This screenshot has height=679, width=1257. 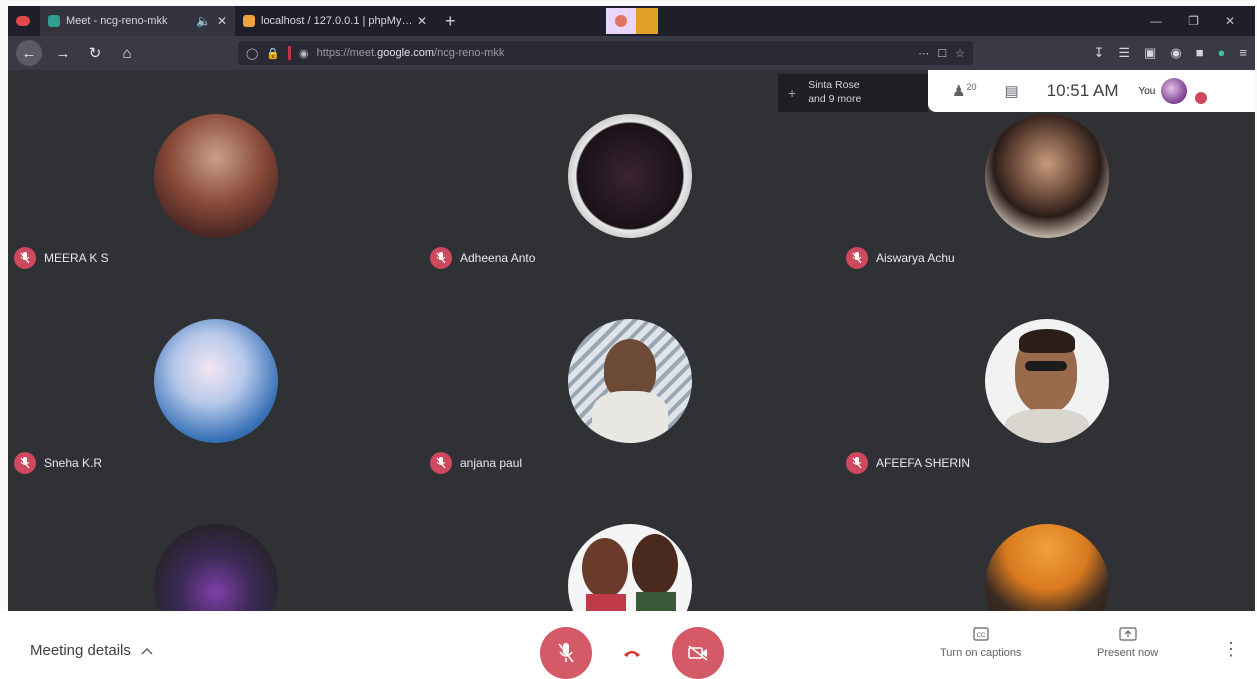 I want to click on url-domain: google.com, so click(x=406, y=53).